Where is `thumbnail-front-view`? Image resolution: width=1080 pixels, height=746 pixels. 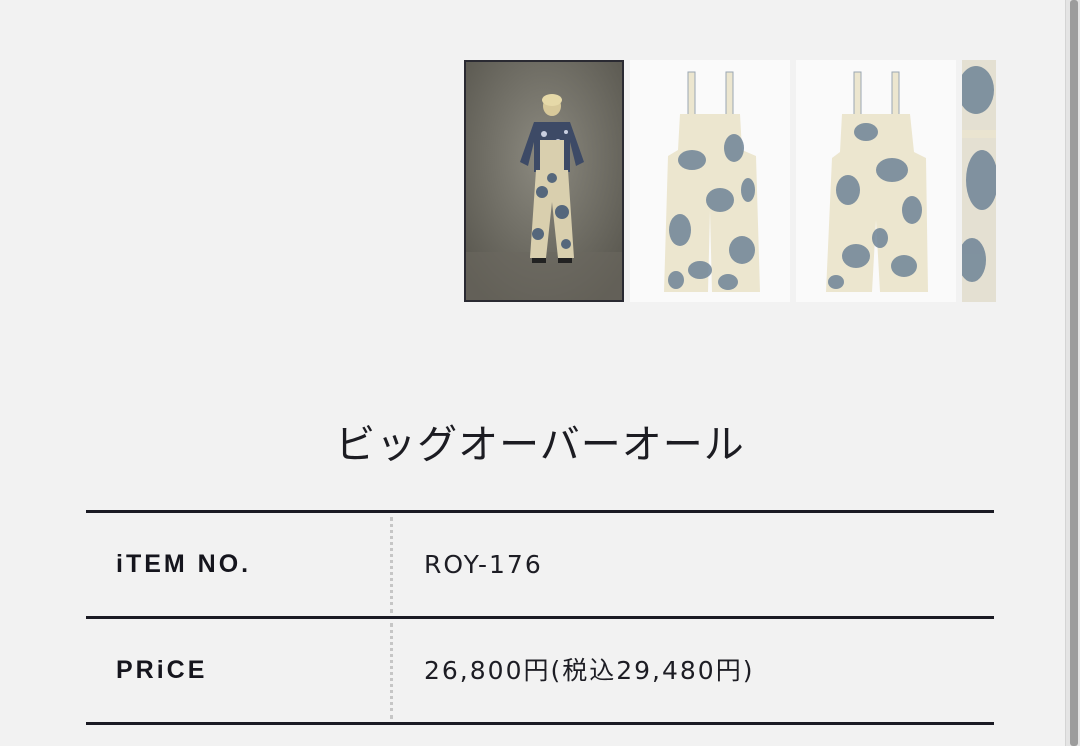
thumbnail-front-view is located at coordinates (710, 181).